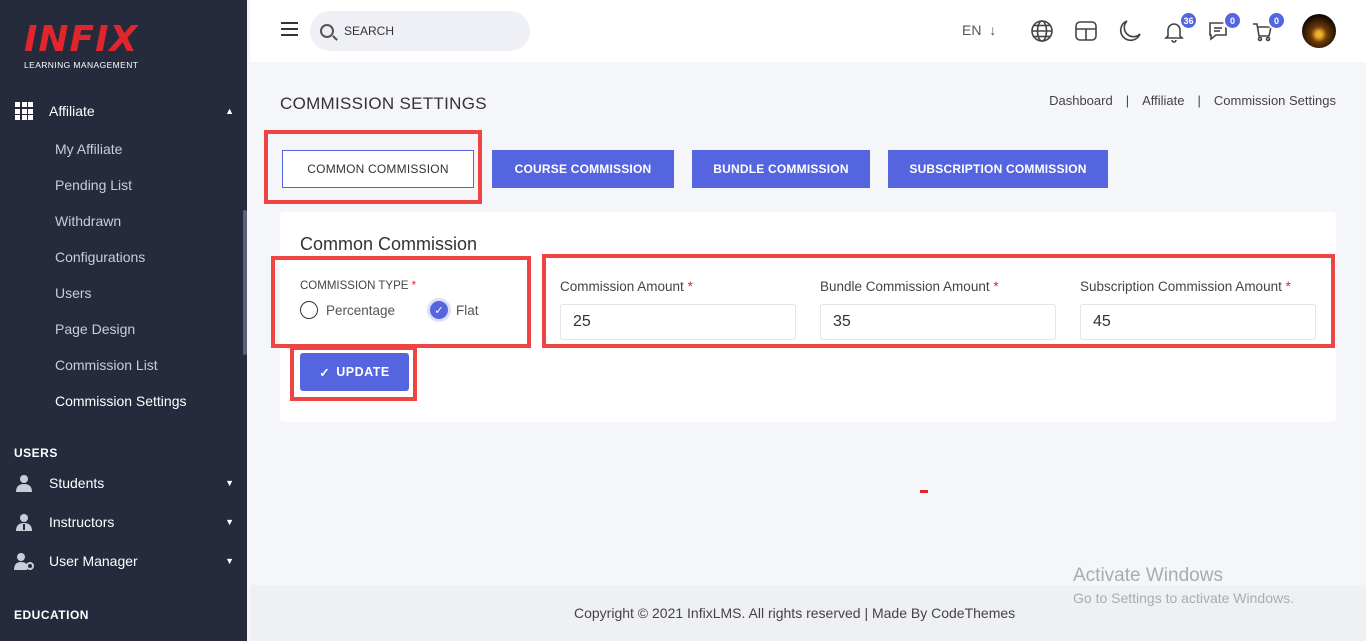  I want to click on logo: INFIX LEARNING MANAGEMENT, so click(81, 45).